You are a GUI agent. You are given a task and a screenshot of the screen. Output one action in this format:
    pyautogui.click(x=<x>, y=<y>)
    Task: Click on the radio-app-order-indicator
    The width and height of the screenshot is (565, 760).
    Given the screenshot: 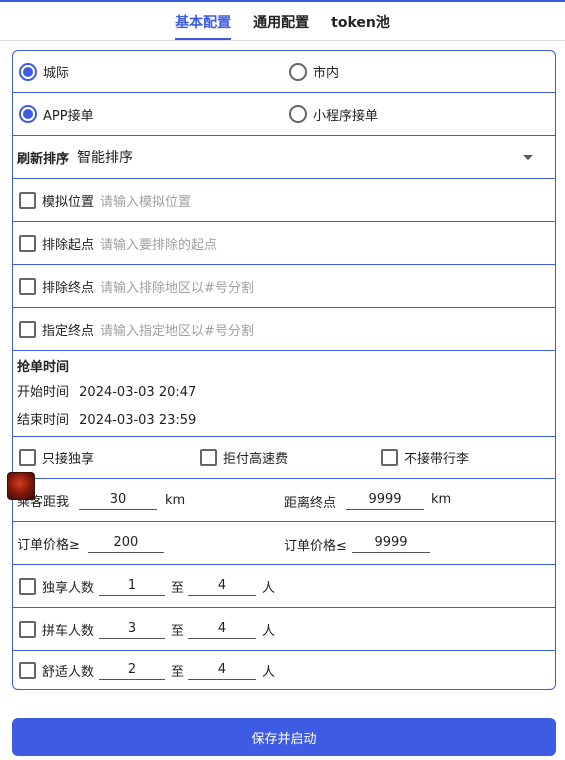 What is the action you would take?
    pyautogui.click(x=28, y=114)
    